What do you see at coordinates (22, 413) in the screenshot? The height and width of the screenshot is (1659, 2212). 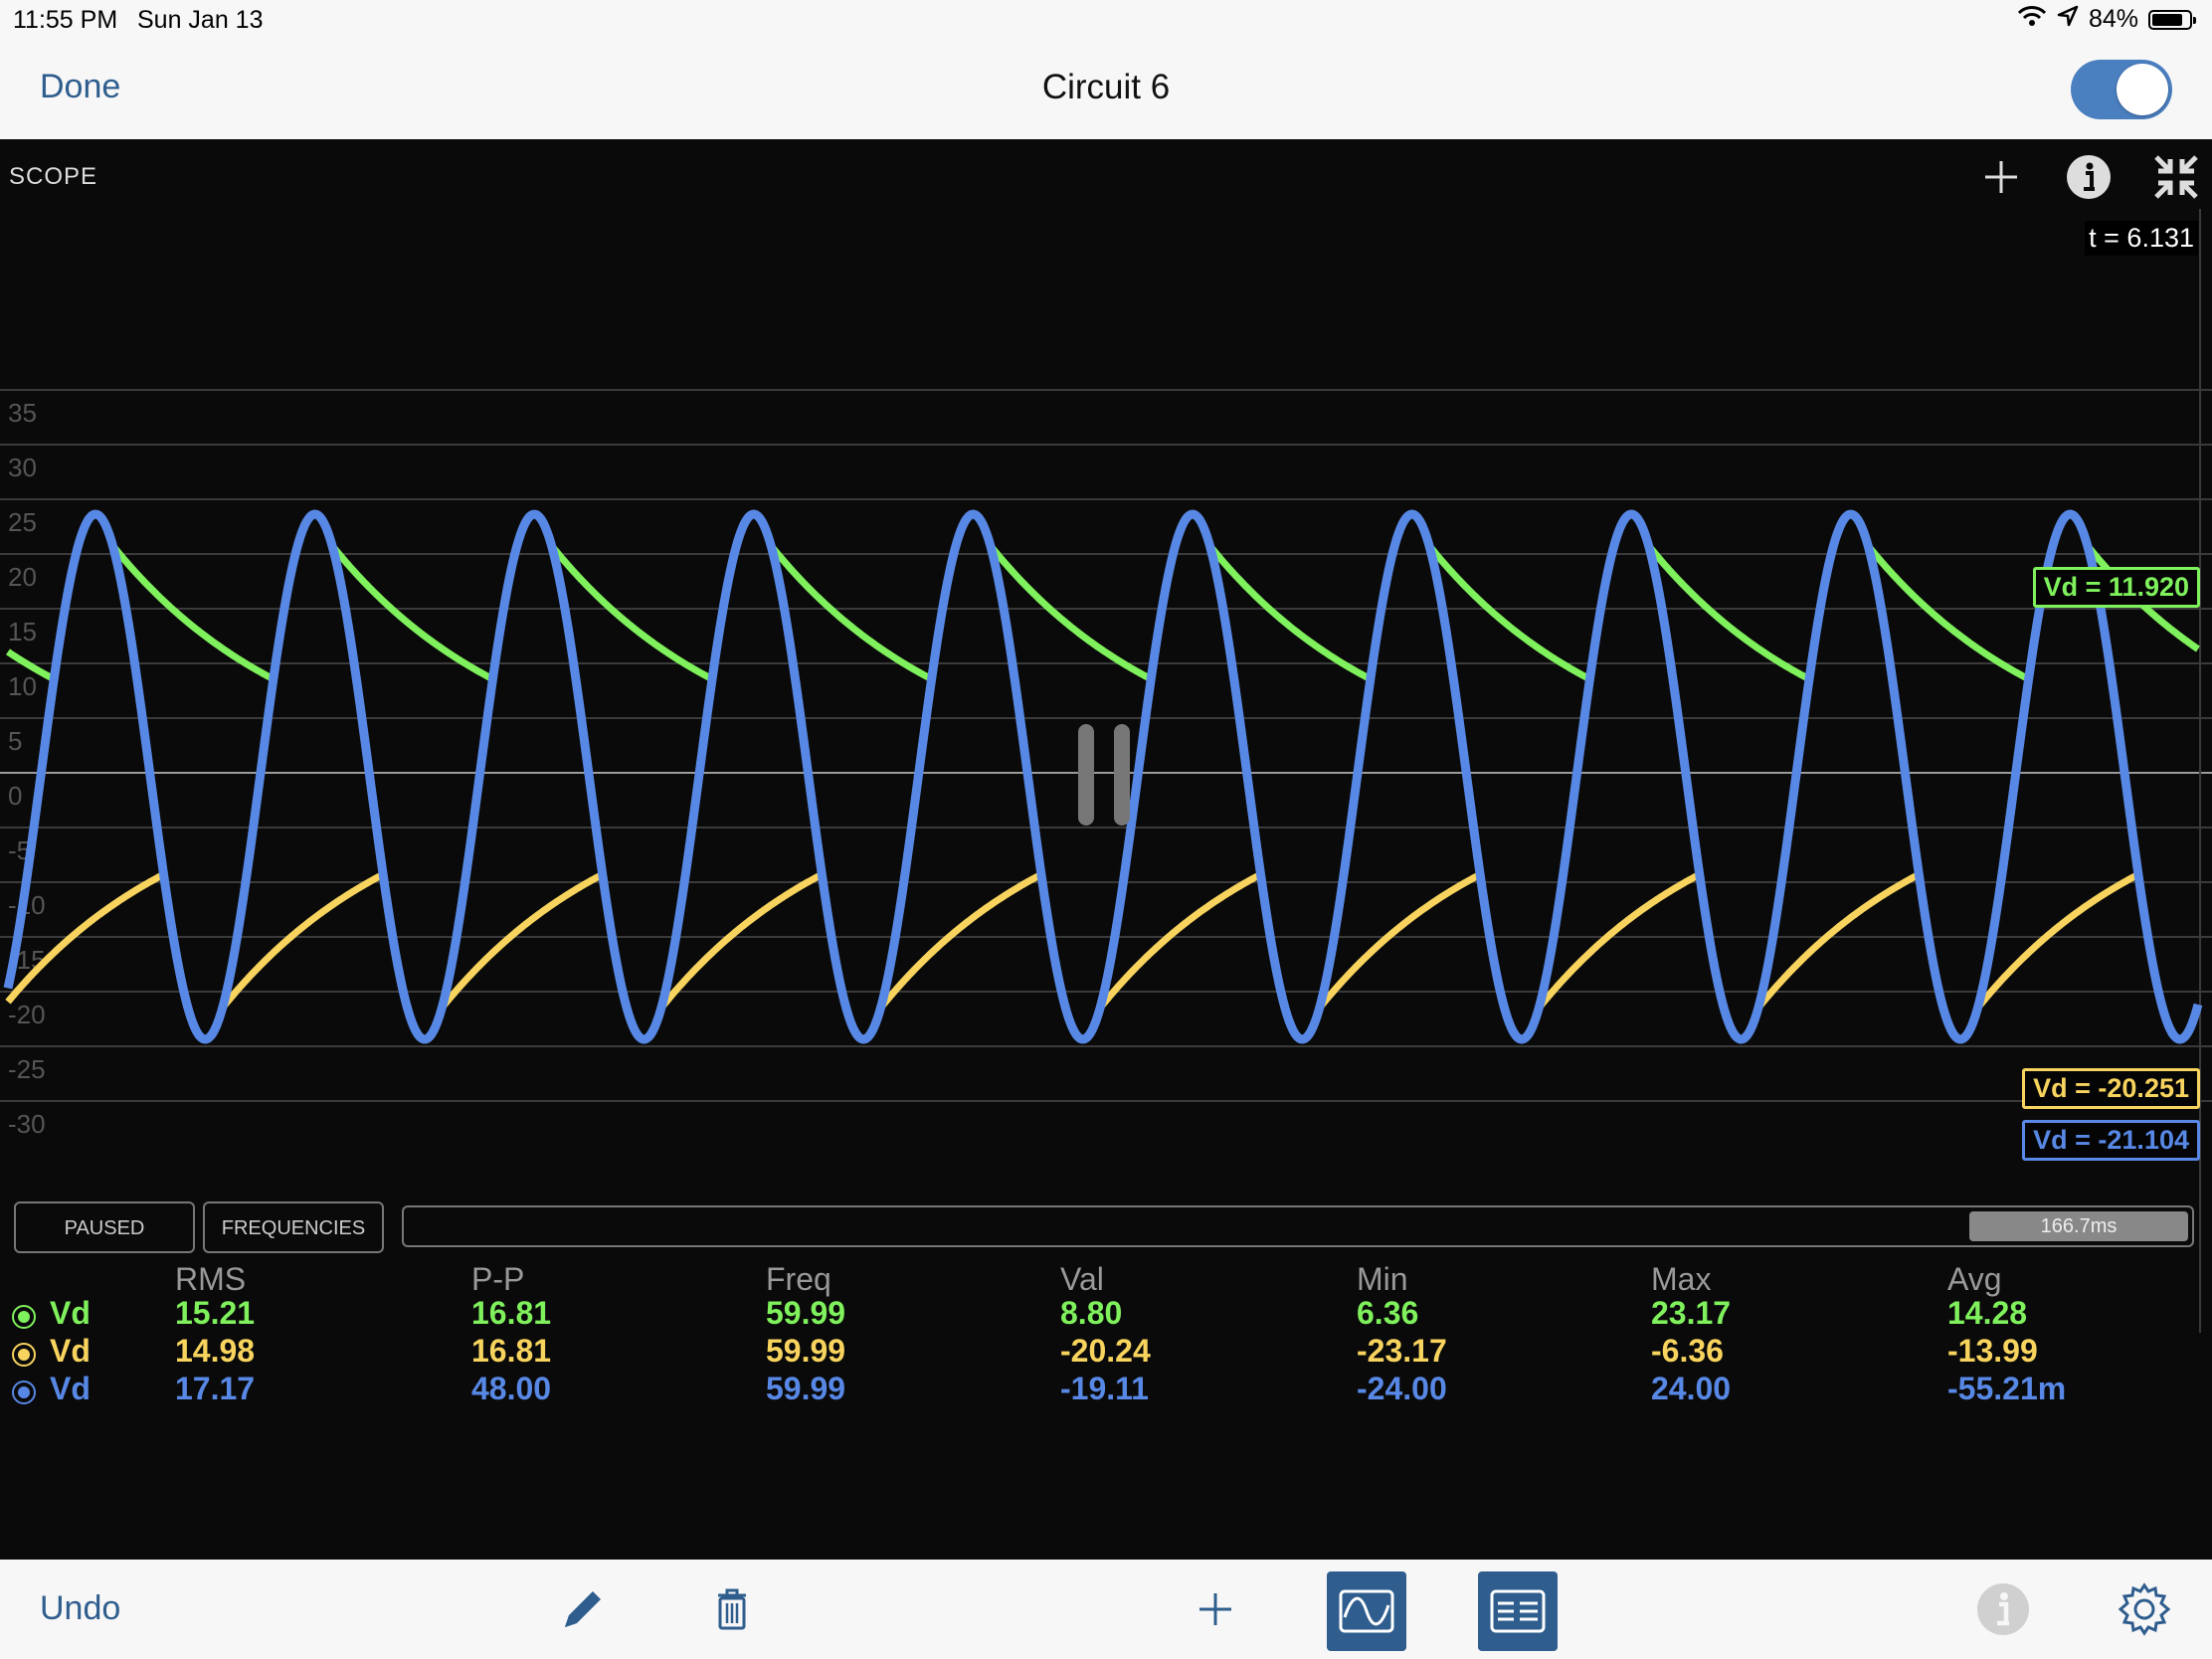 I see `y-tick-label: 35` at bounding box center [22, 413].